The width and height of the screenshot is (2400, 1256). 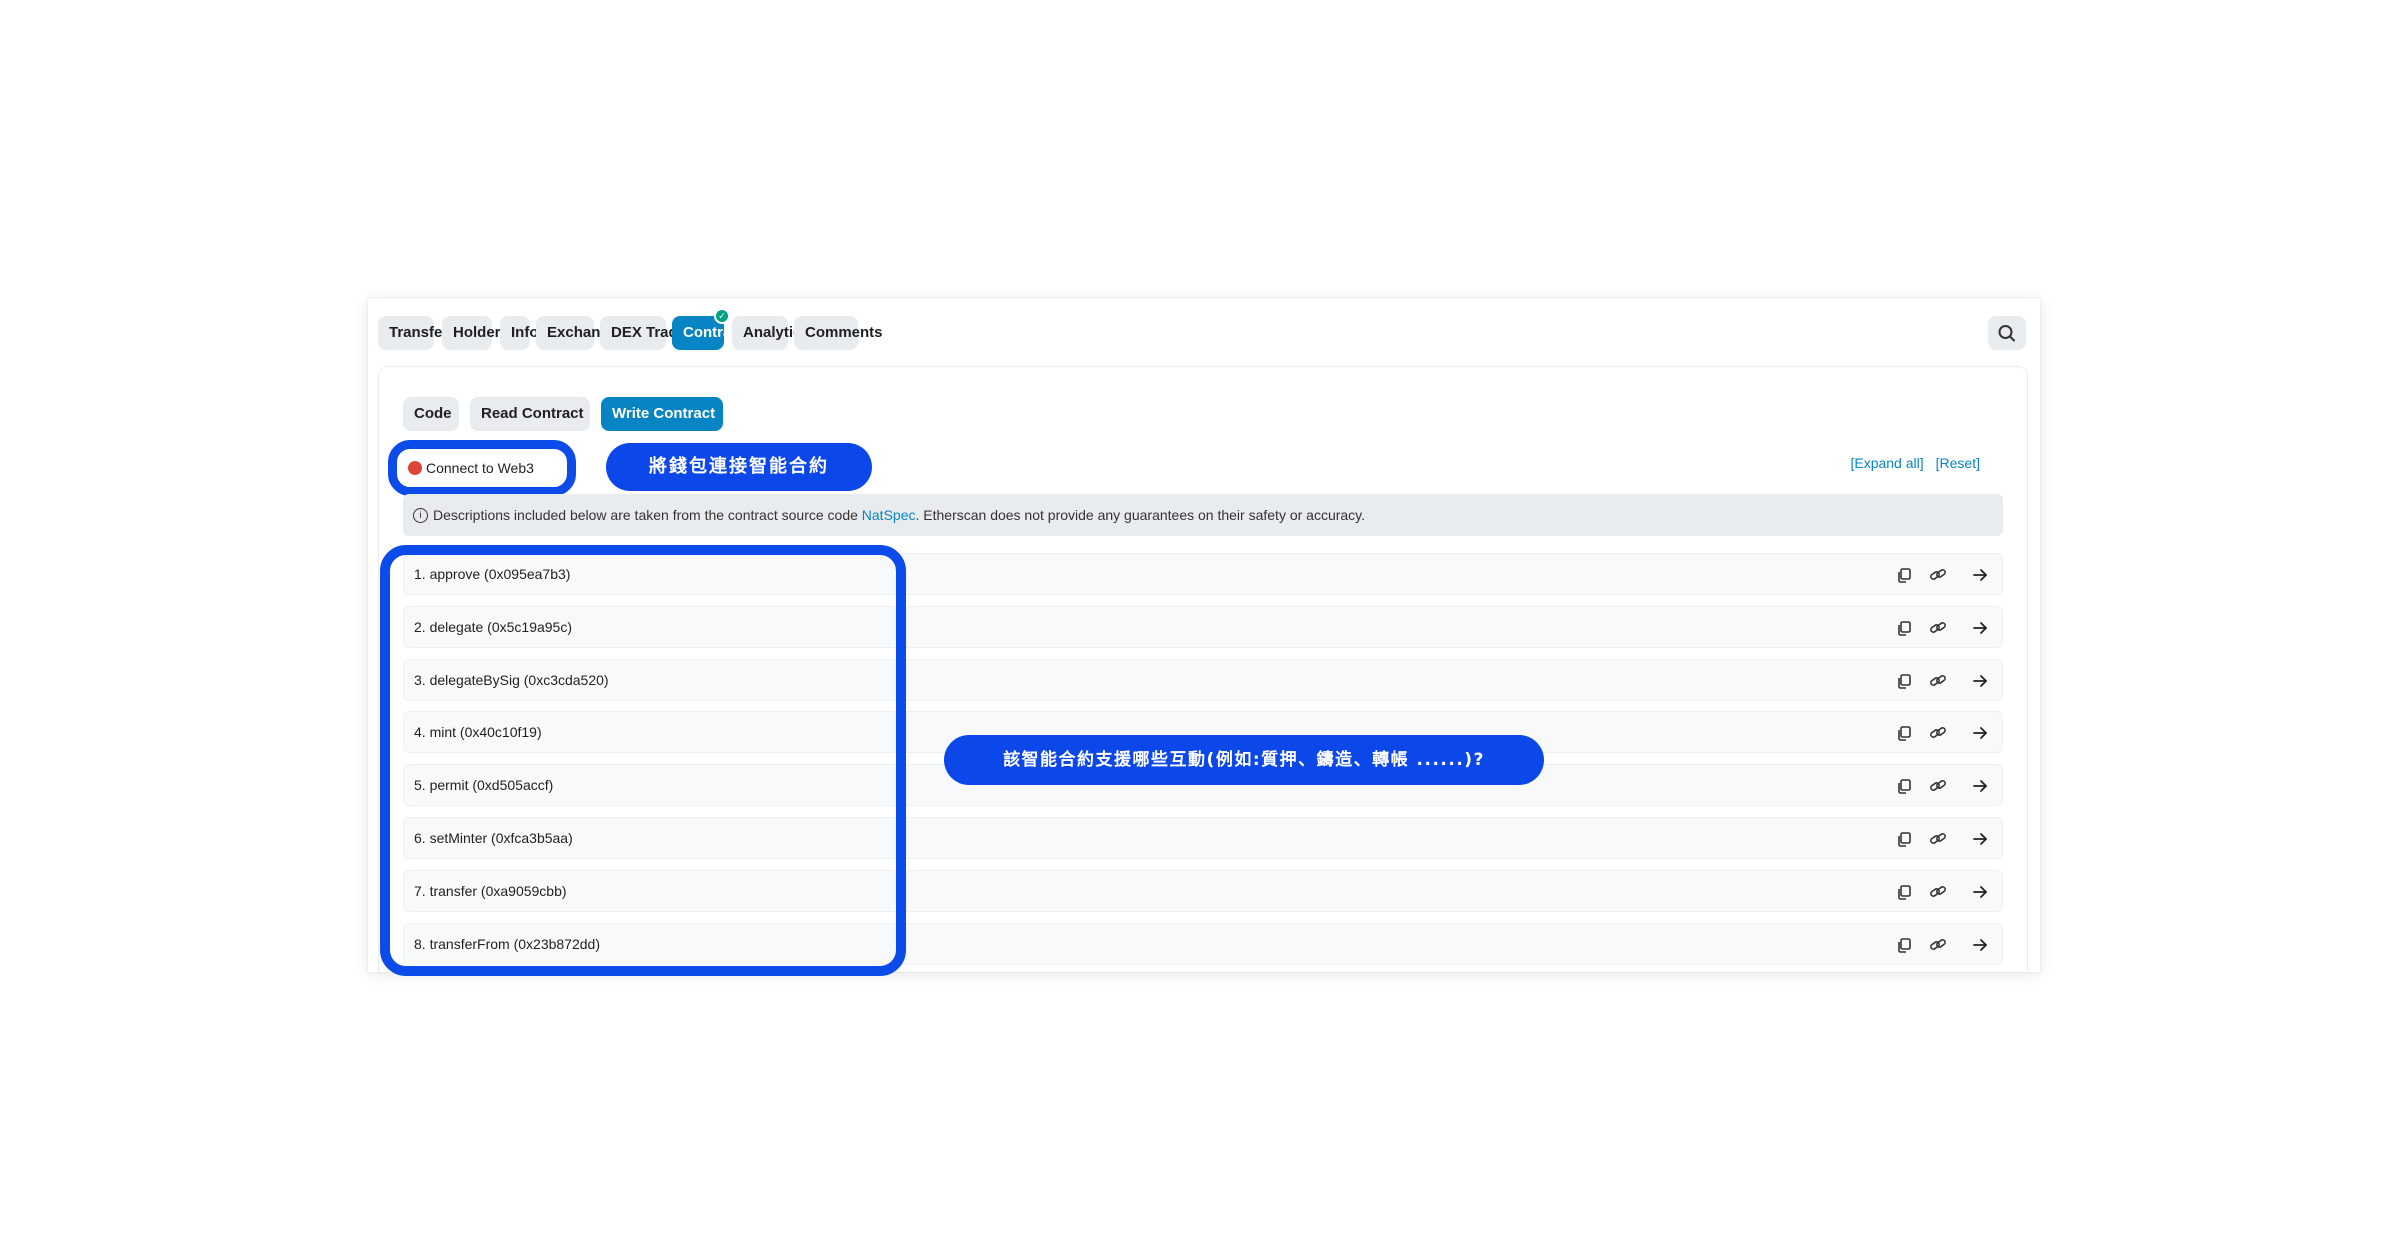 What do you see at coordinates (739, 467) in the screenshot?
I see `annotation-connect: 將錢包連接智能合約` at bounding box center [739, 467].